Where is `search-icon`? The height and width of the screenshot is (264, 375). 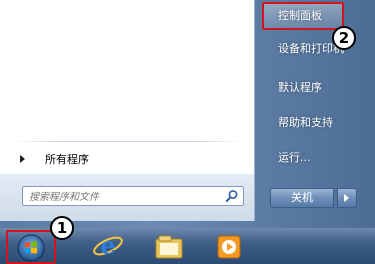 search-icon is located at coordinates (232, 196).